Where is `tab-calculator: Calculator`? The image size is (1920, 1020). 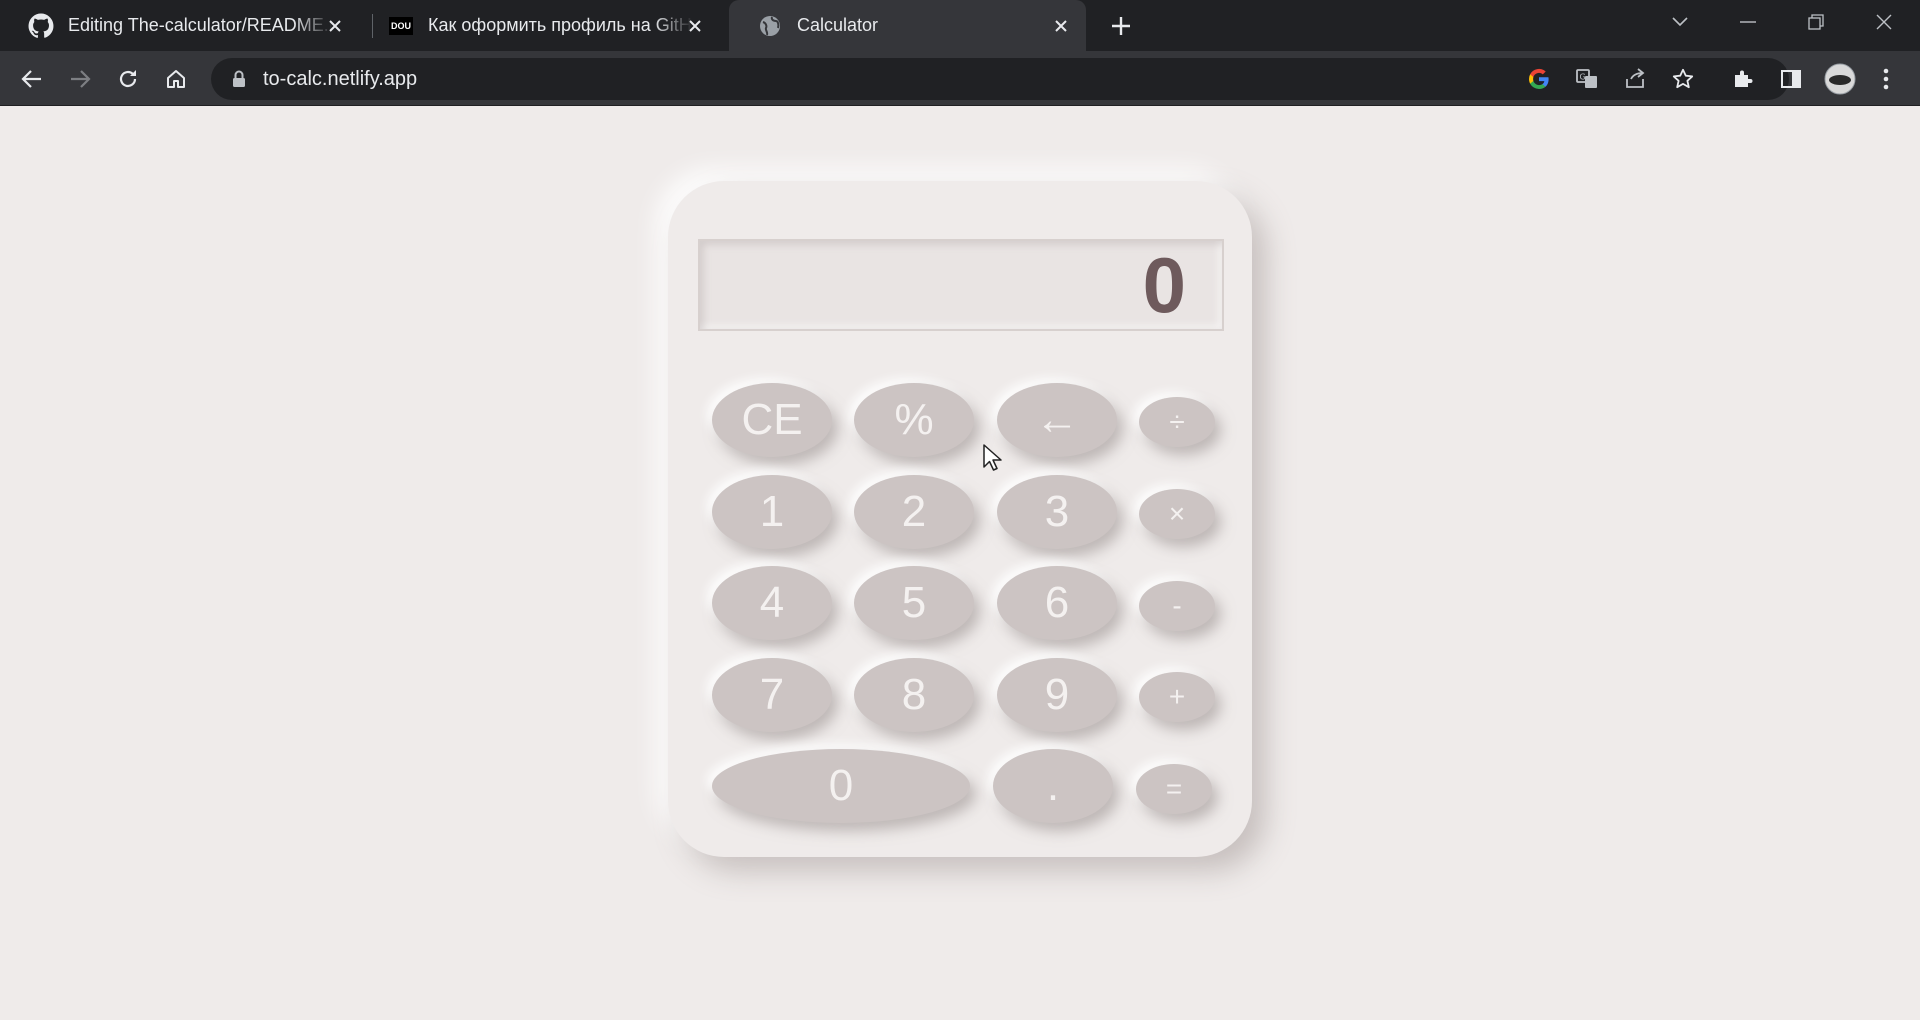
tab-calculator: Calculator is located at coordinates (907, 25).